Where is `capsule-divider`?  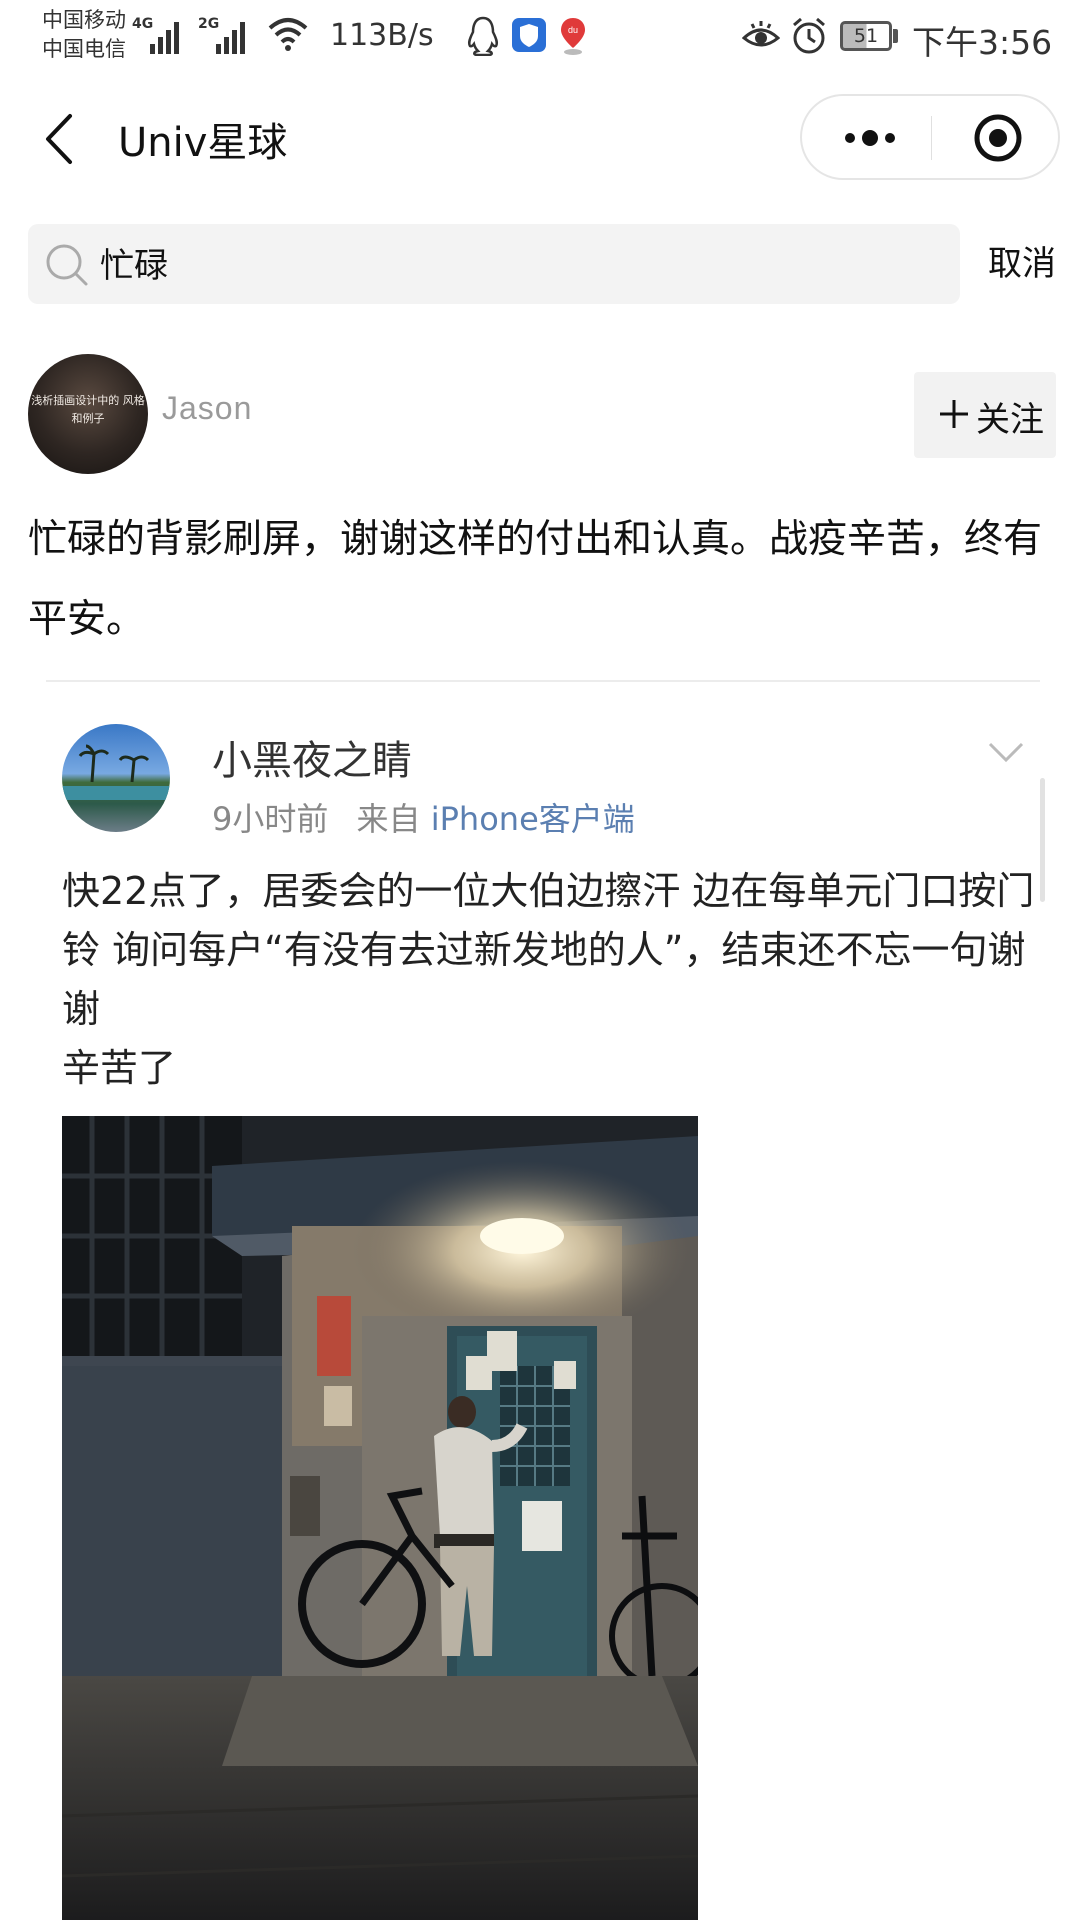 capsule-divider is located at coordinates (931, 138).